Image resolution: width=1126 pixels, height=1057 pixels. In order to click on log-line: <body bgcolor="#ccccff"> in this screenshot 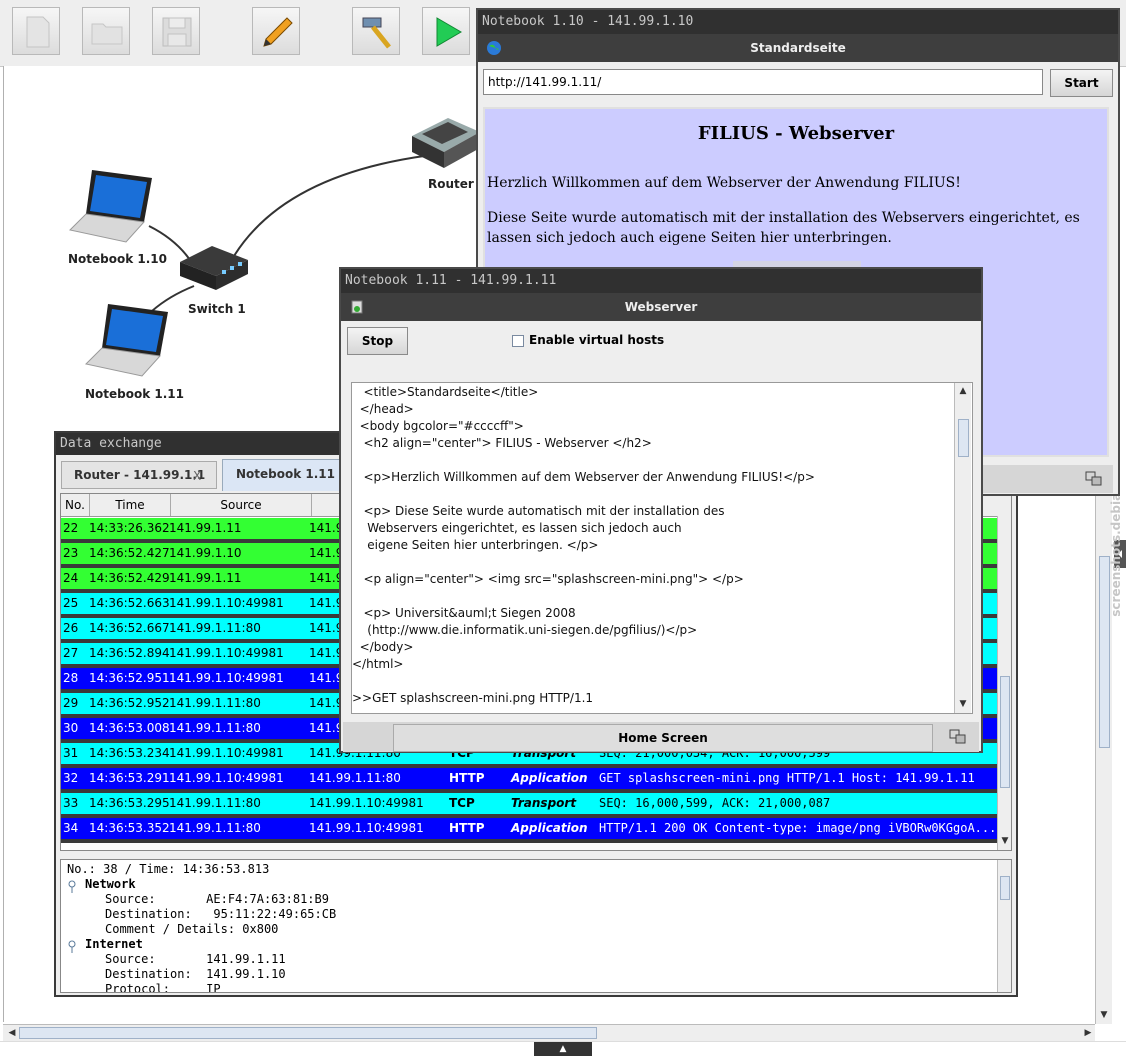, I will do `click(438, 426)`.